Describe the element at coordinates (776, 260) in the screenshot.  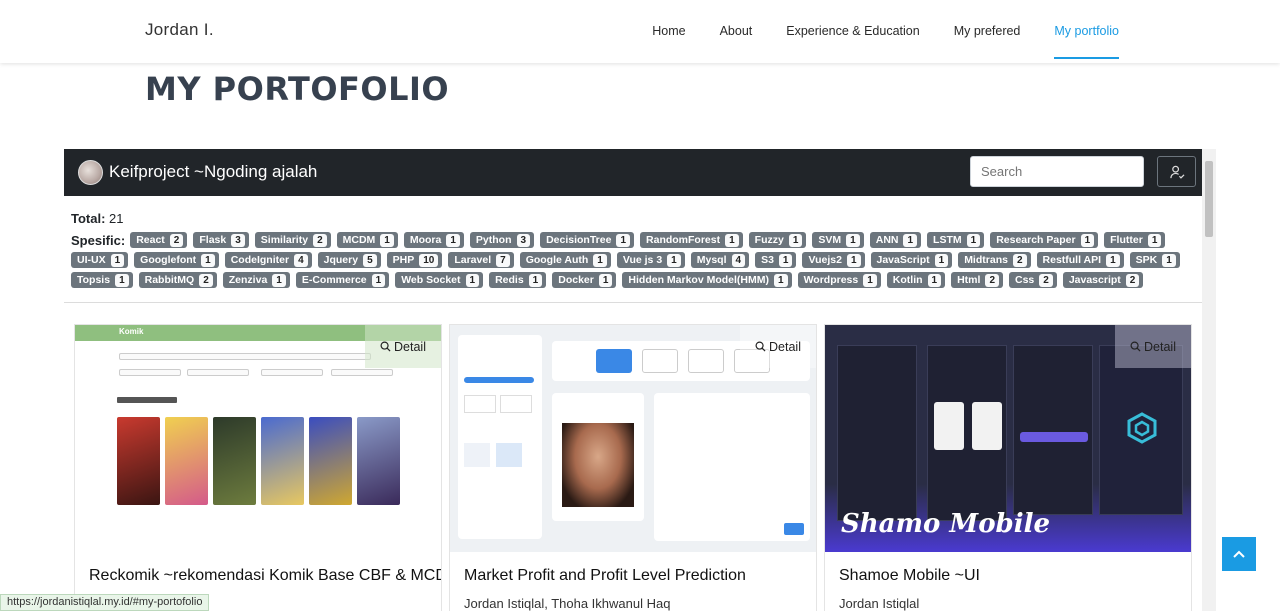
I see `tag-filter-button: S3 1` at that location.